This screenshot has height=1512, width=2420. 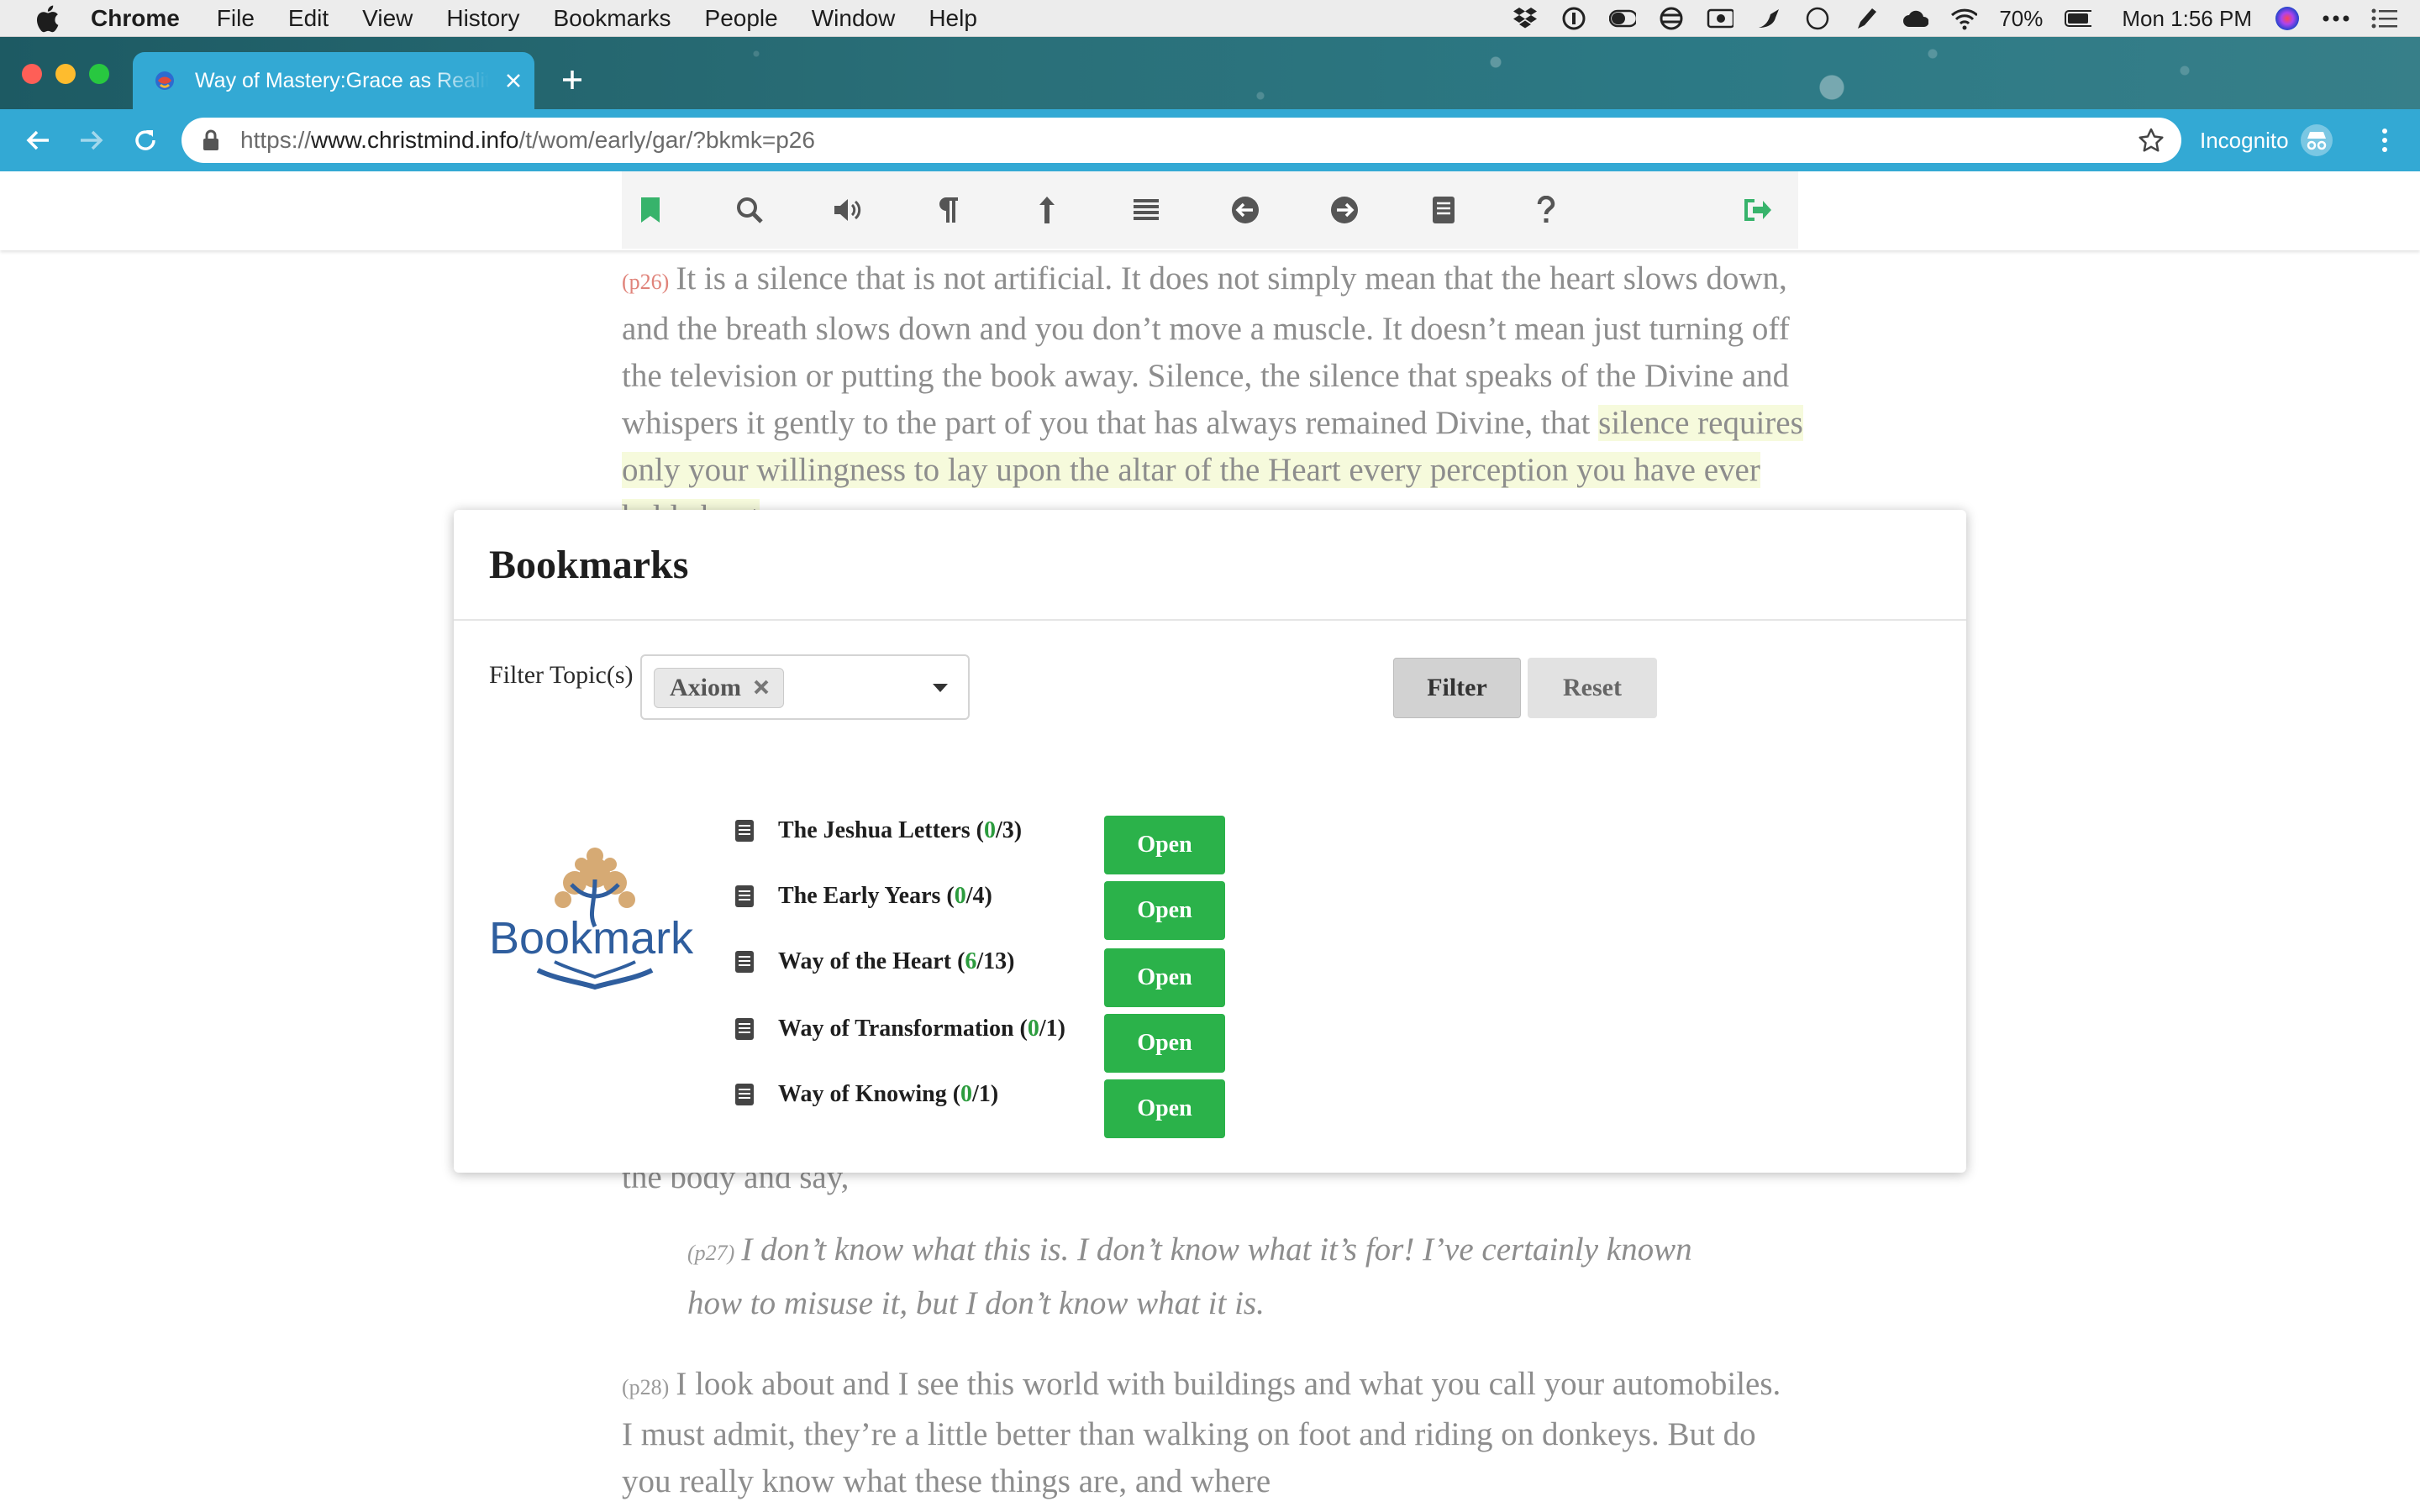 I want to click on minimize-window-button, so click(x=65, y=74).